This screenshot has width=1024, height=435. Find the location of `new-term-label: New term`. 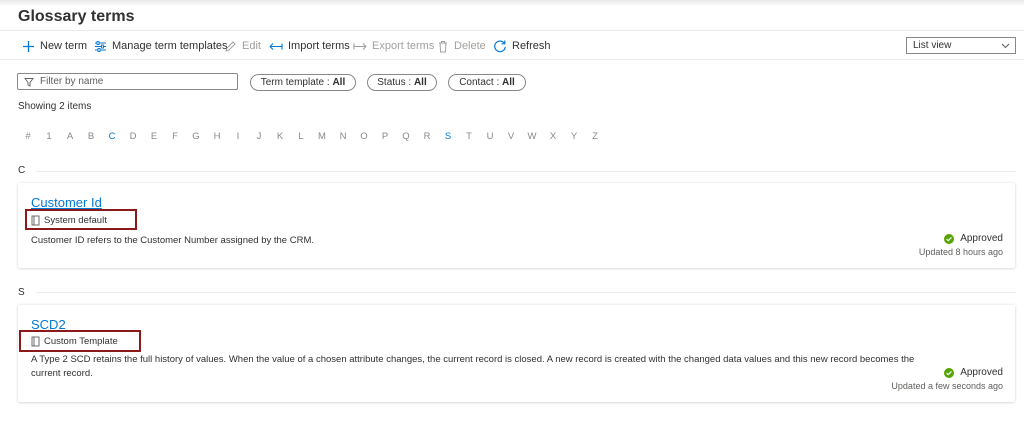

new-term-label: New term is located at coordinates (64, 46).